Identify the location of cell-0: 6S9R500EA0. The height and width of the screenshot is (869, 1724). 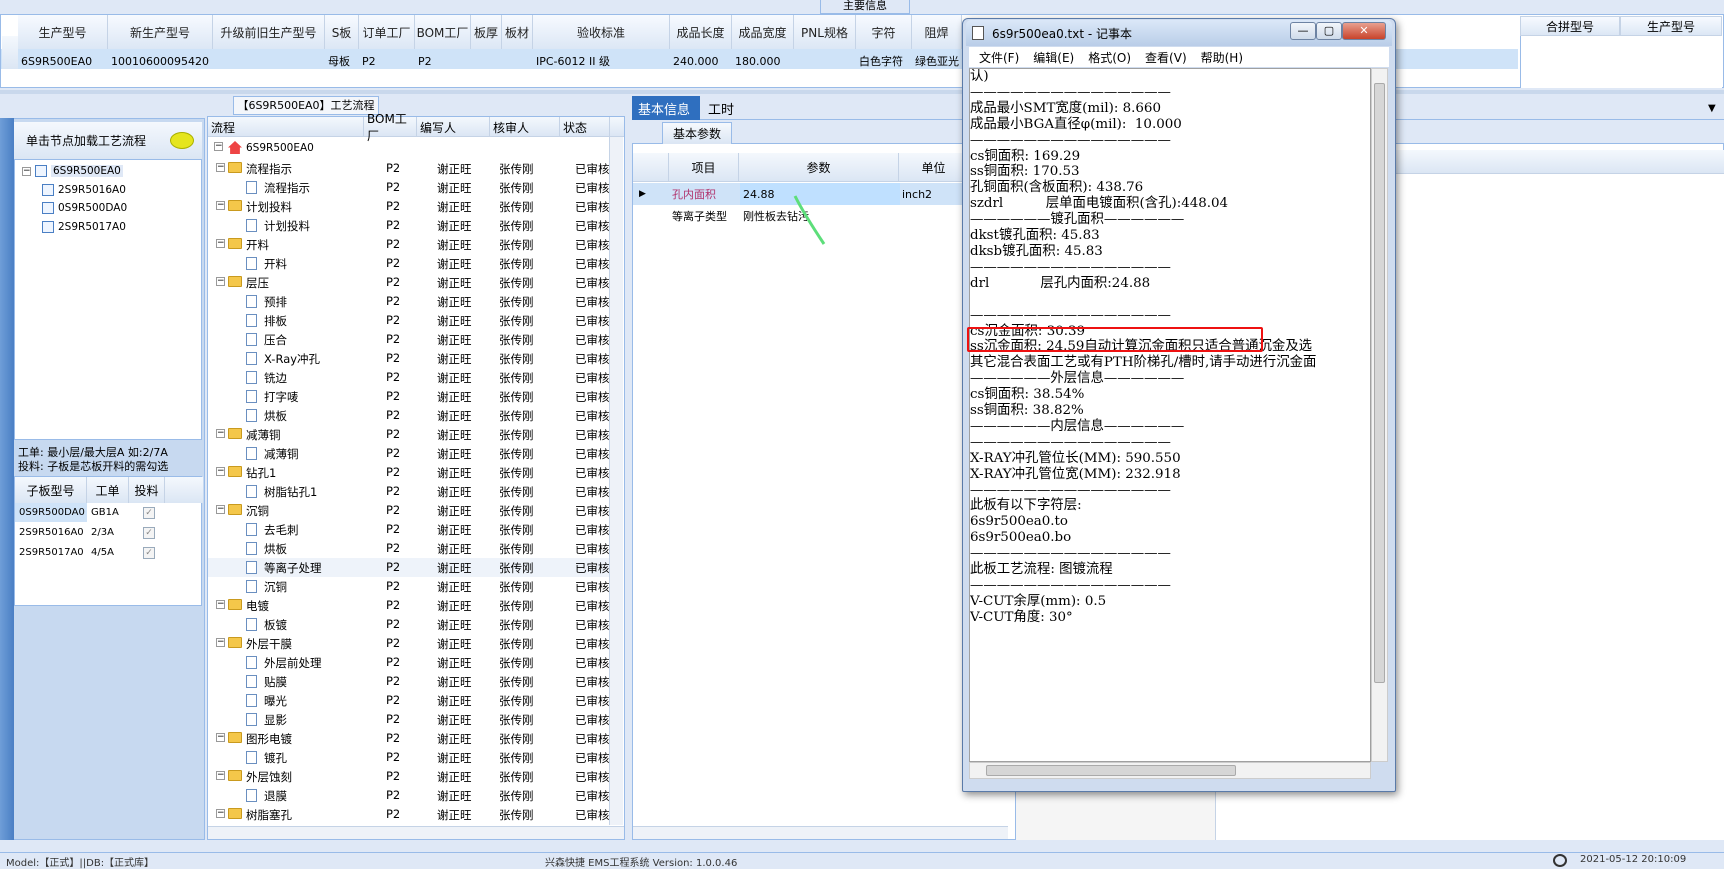
(63, 61).